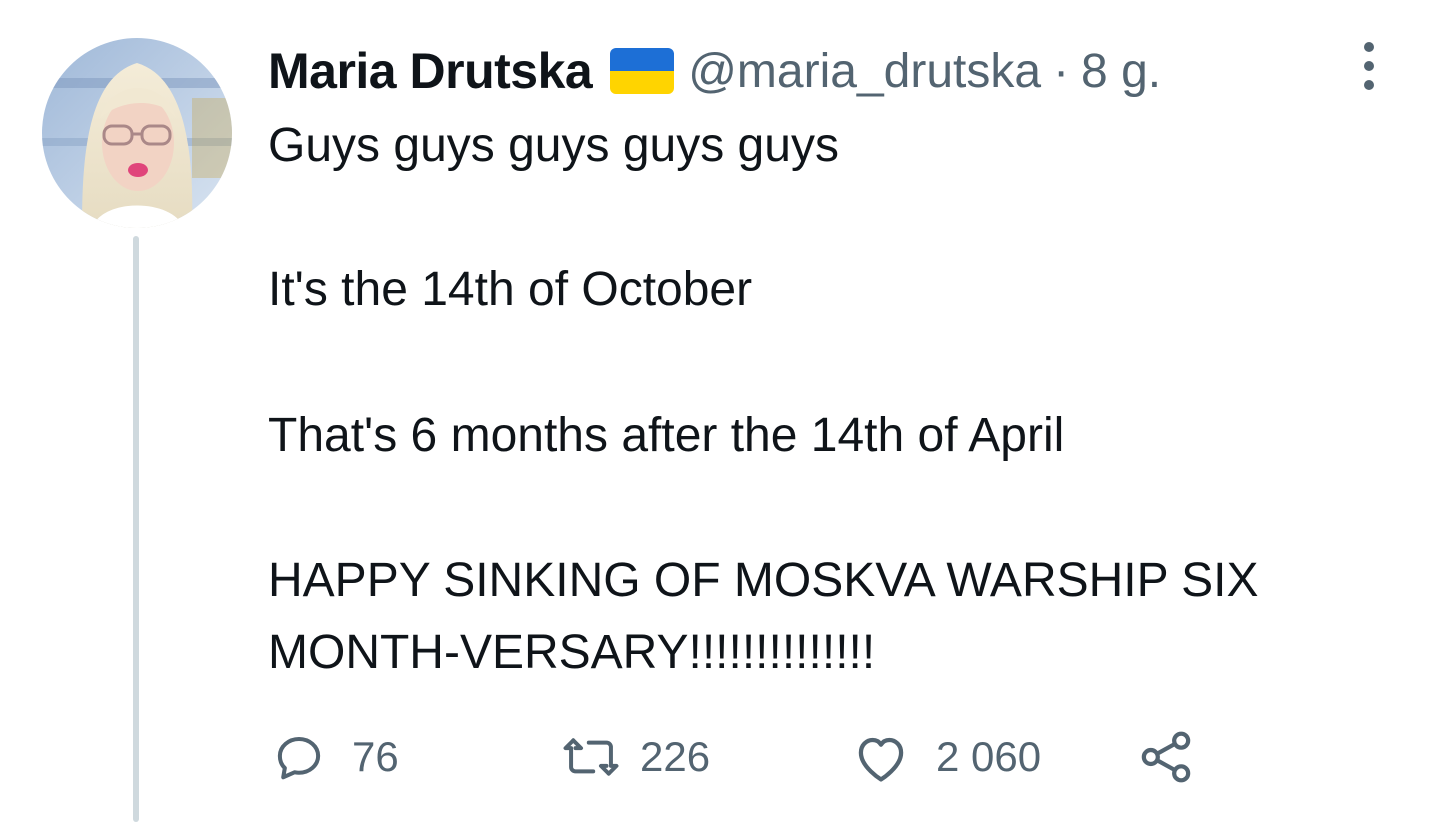 The width and height of the screenshot is (1440, 822). Describe the element at coordinates (666, 435) in the screenshot. I see `tweet-text-line-3: That's 6 months after the 14th of April` at that location.